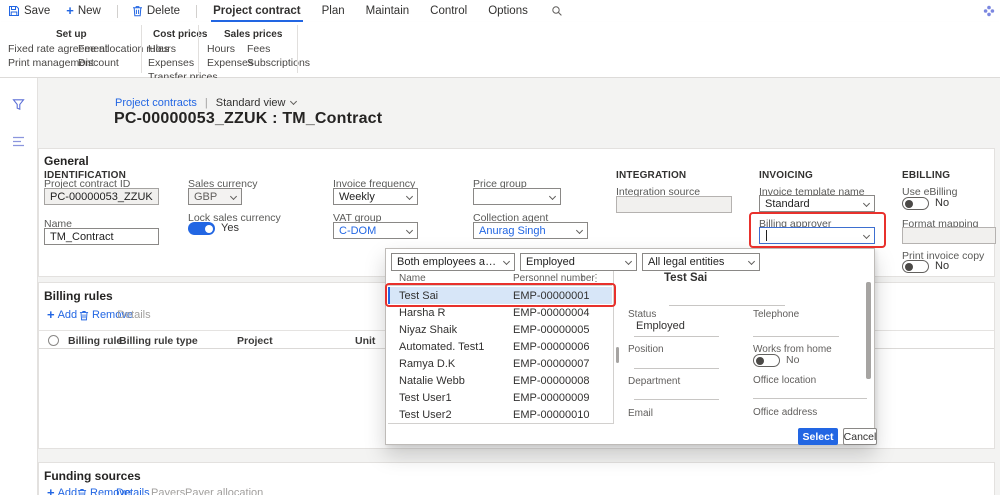 Image resolution: width=1000 pixels, height=495 pixels. What do you see at coordinates (551, 364) in the screenshot?
I see `row-personnel-number: EMP-00000007` at bounding box center [551, 364].